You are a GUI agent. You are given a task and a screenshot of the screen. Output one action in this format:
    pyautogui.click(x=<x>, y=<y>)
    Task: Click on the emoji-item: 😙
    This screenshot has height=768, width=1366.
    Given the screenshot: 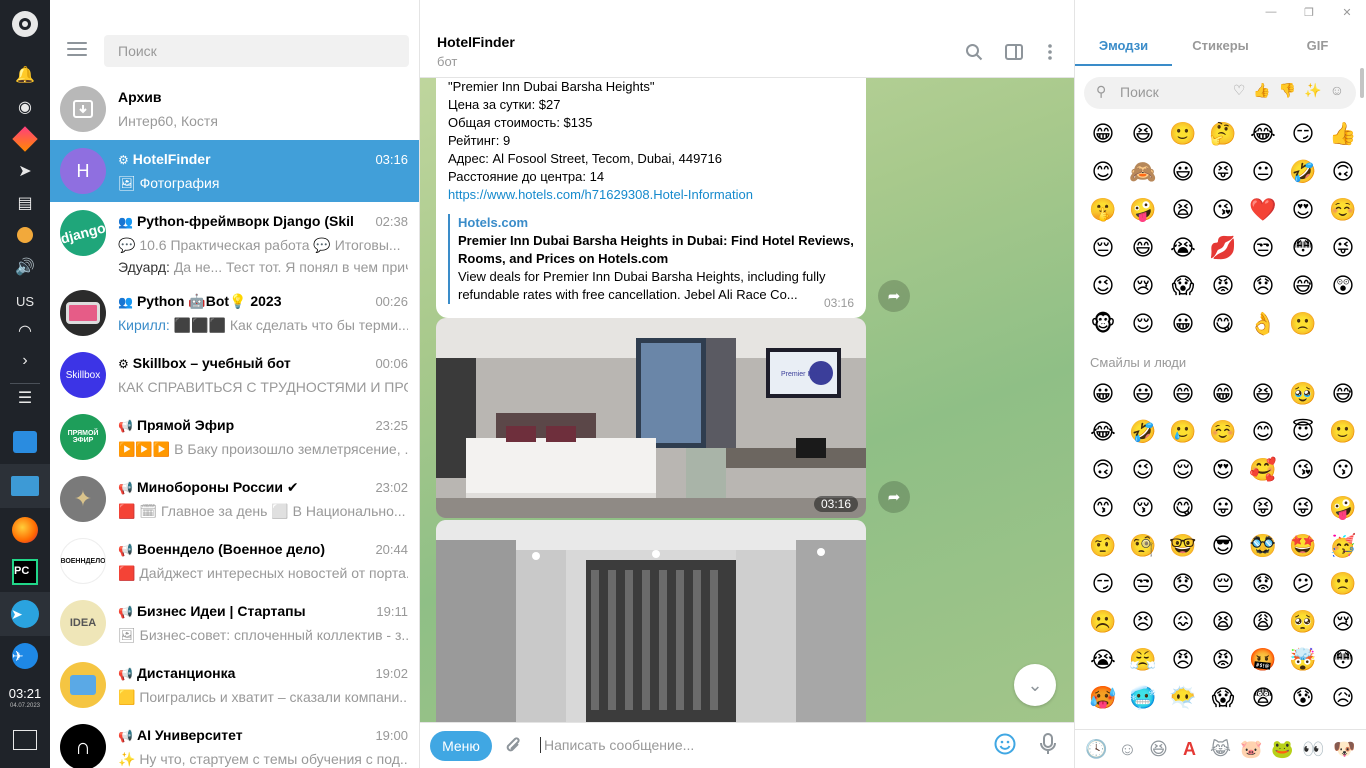 What is the action you would take?
    pyautogui.click(x=1103, y=508)
    